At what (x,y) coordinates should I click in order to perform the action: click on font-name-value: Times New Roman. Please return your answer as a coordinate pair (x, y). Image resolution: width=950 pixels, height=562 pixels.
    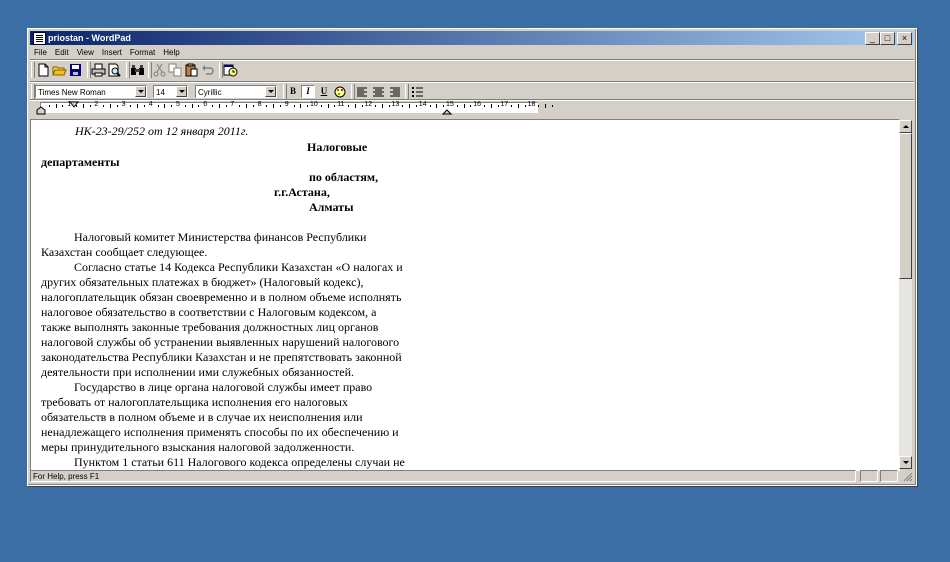
    Looking at the image, I should click on (72, 92).